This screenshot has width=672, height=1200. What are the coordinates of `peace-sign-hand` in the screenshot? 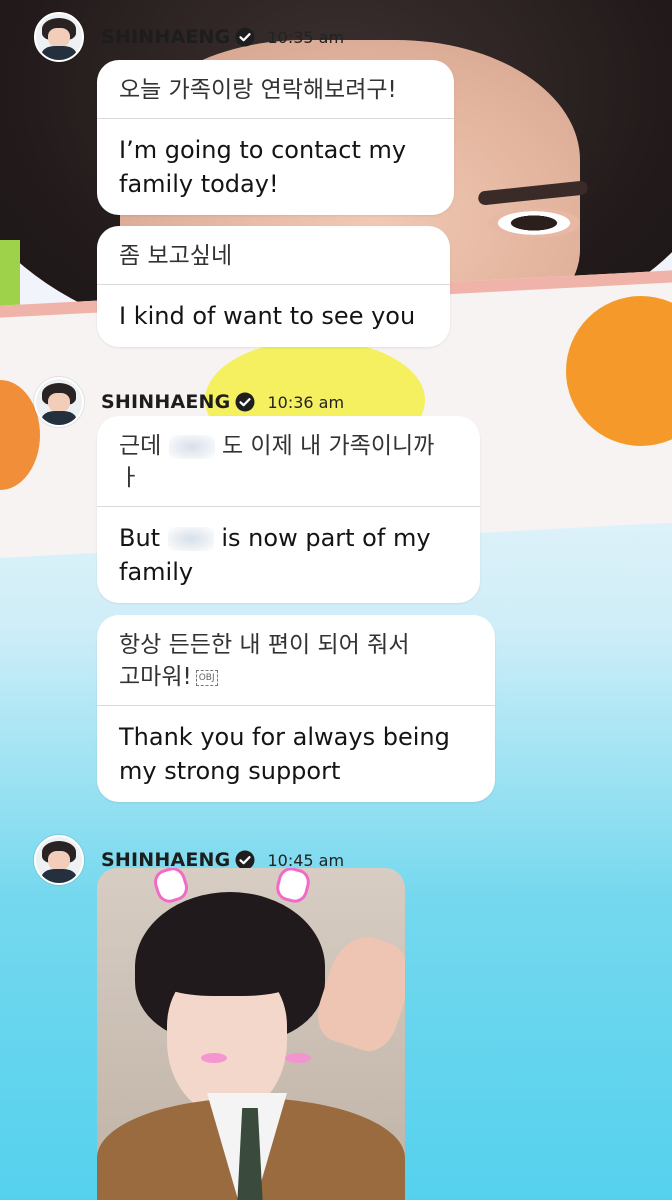 It's located at (357, 993).